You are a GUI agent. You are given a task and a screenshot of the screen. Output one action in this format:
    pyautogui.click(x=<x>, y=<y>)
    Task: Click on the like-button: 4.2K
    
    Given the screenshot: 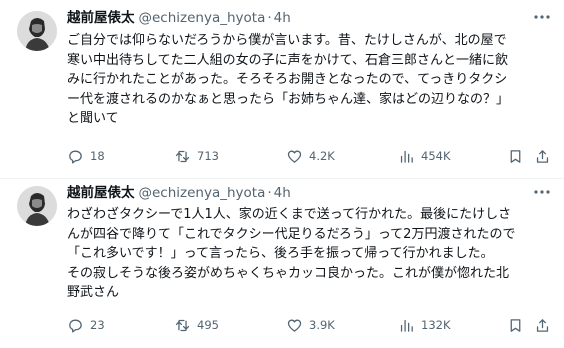 What is the action you would take?
    pyautogui.click(x=310, y=156)
    